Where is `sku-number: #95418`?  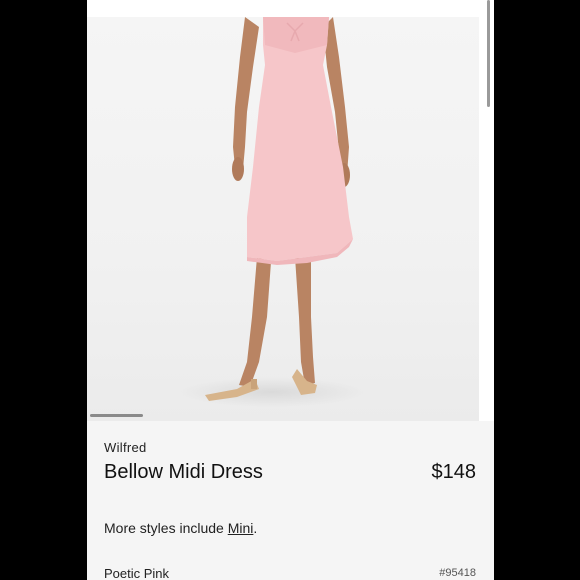 sku-number: #95418 is located at coordinates (457, 573).